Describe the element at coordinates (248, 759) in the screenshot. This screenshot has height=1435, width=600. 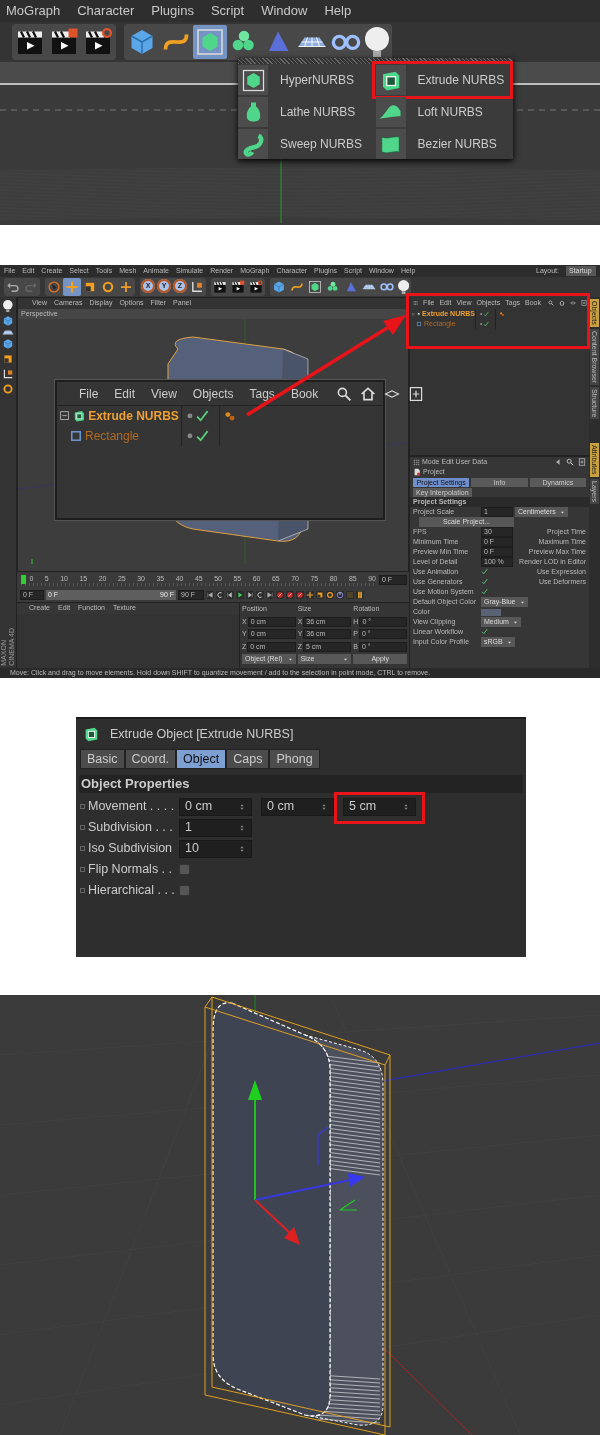
I see `tab: Caps` at that location.